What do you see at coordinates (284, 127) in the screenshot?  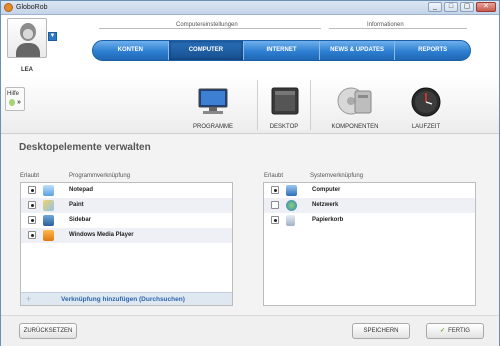 I see `category-label-desktop: DESKTOP` at bounding box center [284, 127].